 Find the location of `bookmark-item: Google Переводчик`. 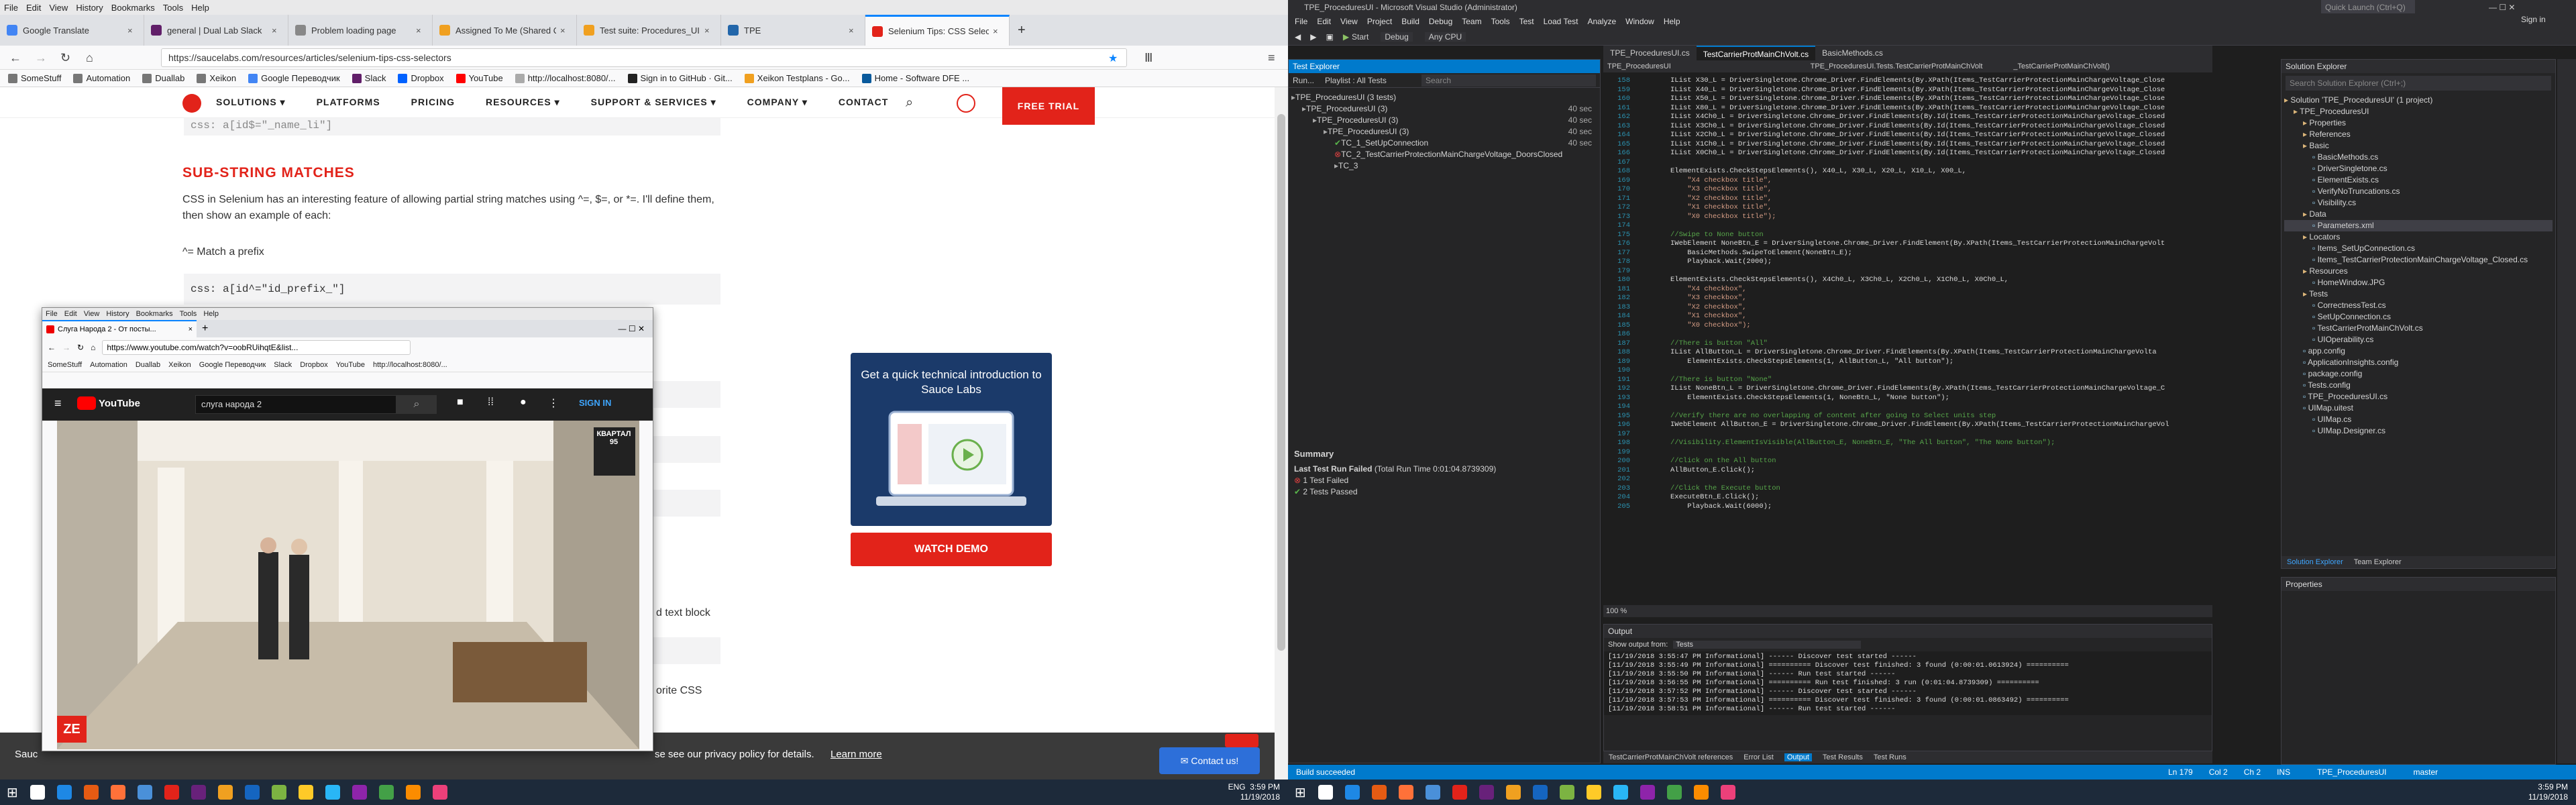

bookmark-item: Google Переводчик is located at coordinates (294, 78).